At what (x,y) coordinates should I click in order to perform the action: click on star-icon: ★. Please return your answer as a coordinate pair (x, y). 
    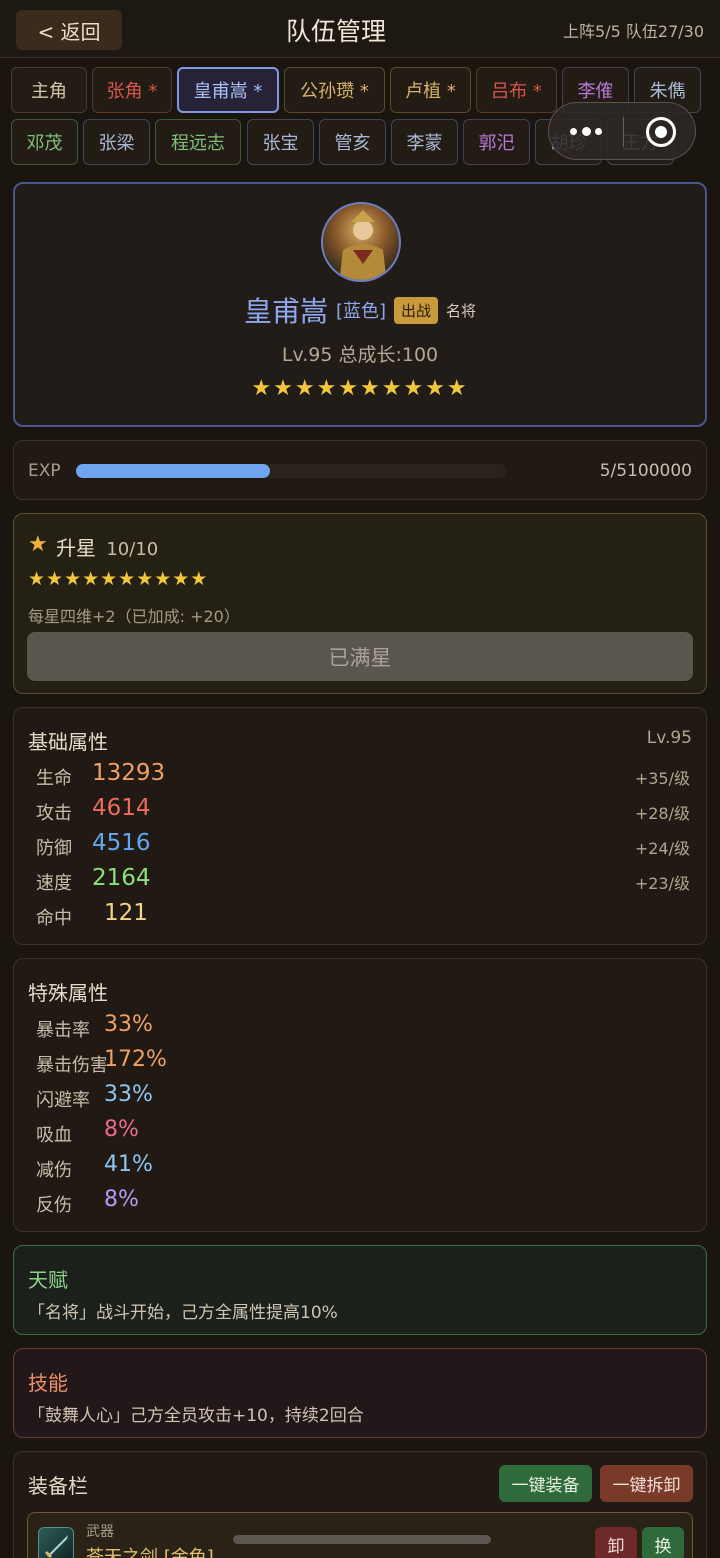
    Looking at the image, I should click on (38, 544).